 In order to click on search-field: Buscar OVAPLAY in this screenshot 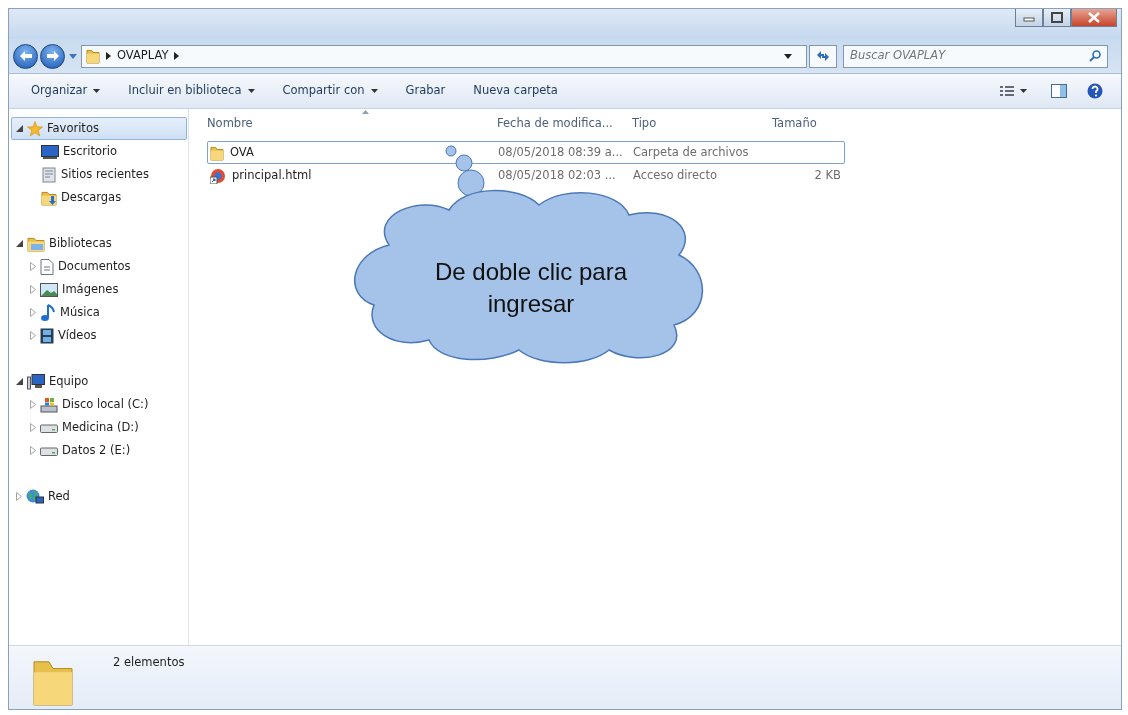, I will do `click(969, 56)`.